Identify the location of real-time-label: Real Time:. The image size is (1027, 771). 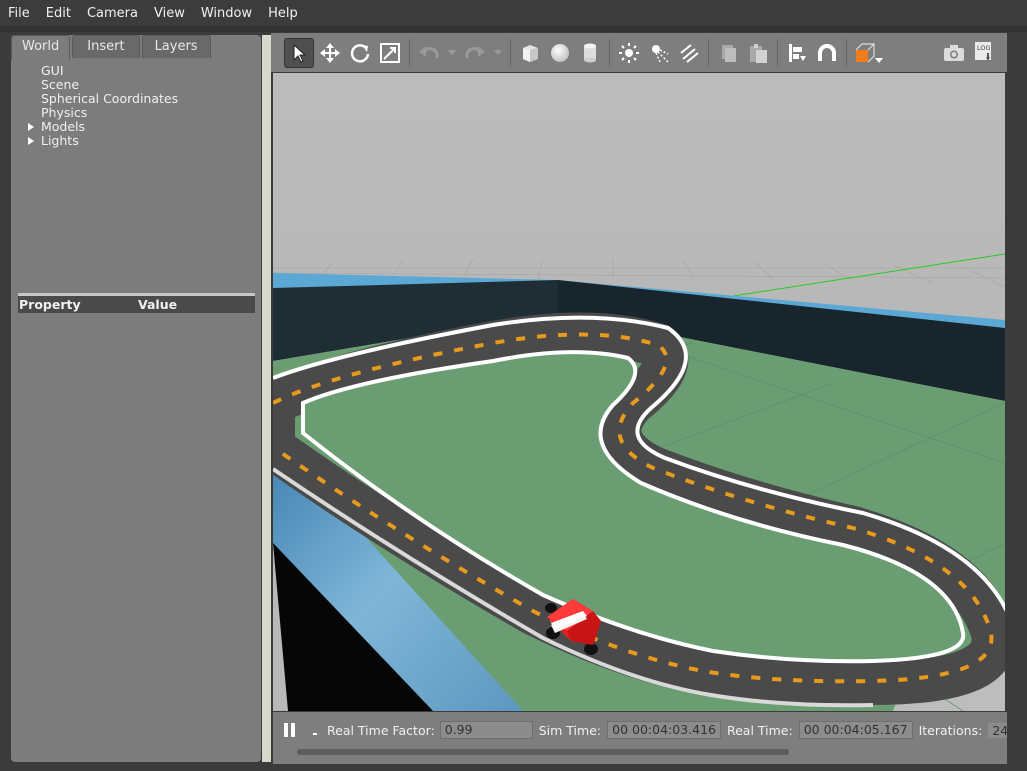
(759, 730).